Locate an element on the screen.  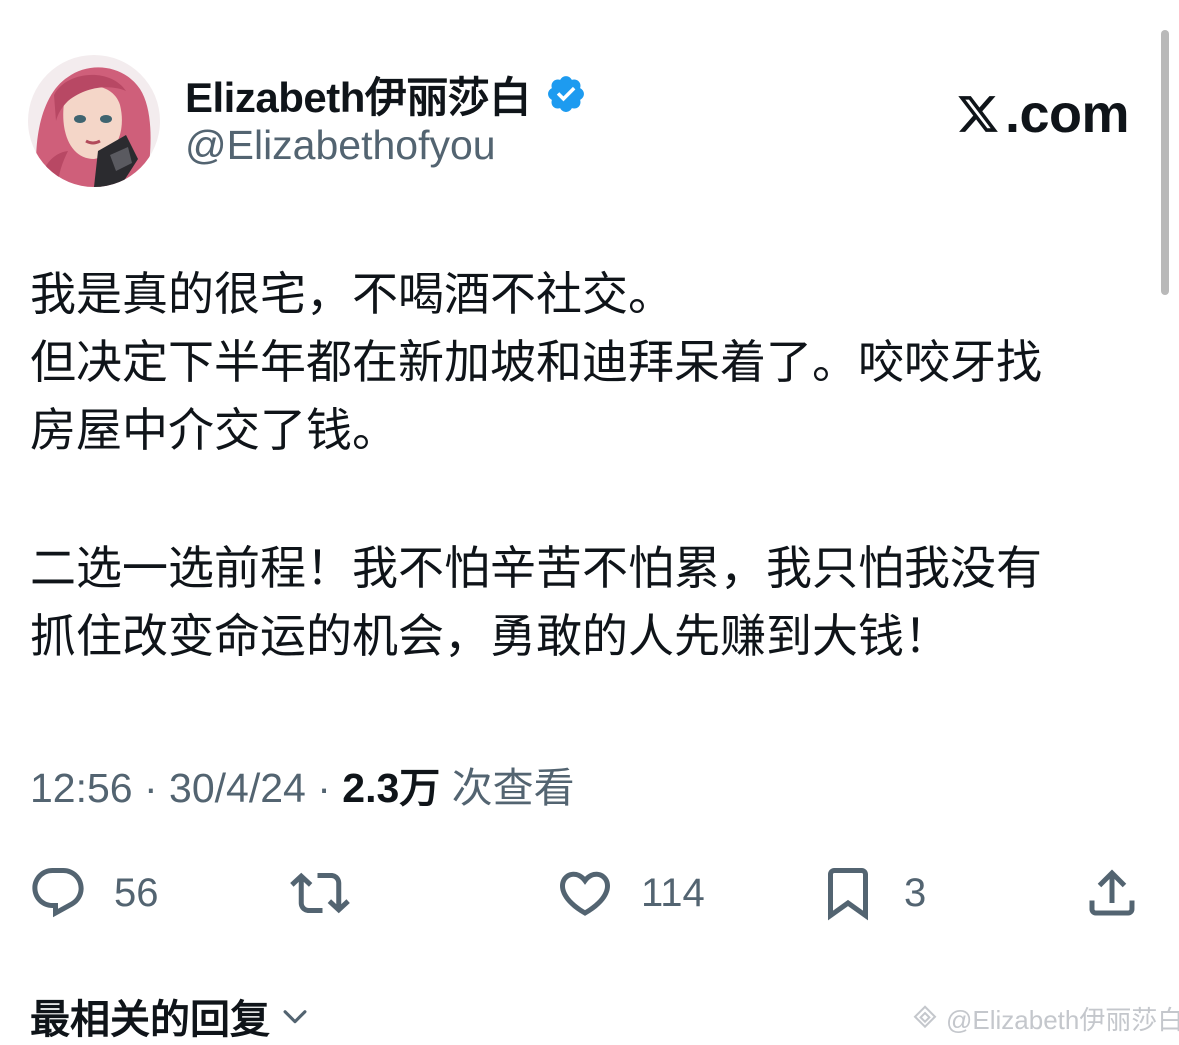
tweet-time: 12:56 is located at coordinates (81, 788).